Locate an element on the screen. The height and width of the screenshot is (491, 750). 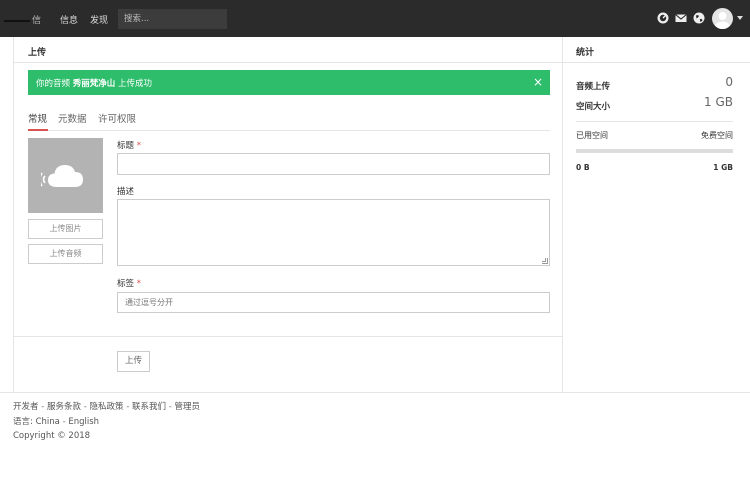
gauge-icon is located at coordinates (663, 18).